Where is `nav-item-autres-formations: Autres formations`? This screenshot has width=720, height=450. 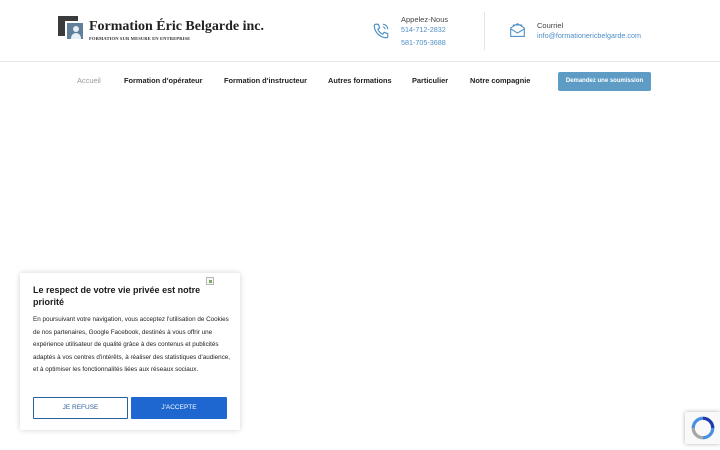
nav-item-autres-formations: Autres formations is located at coordinates (360, 80).